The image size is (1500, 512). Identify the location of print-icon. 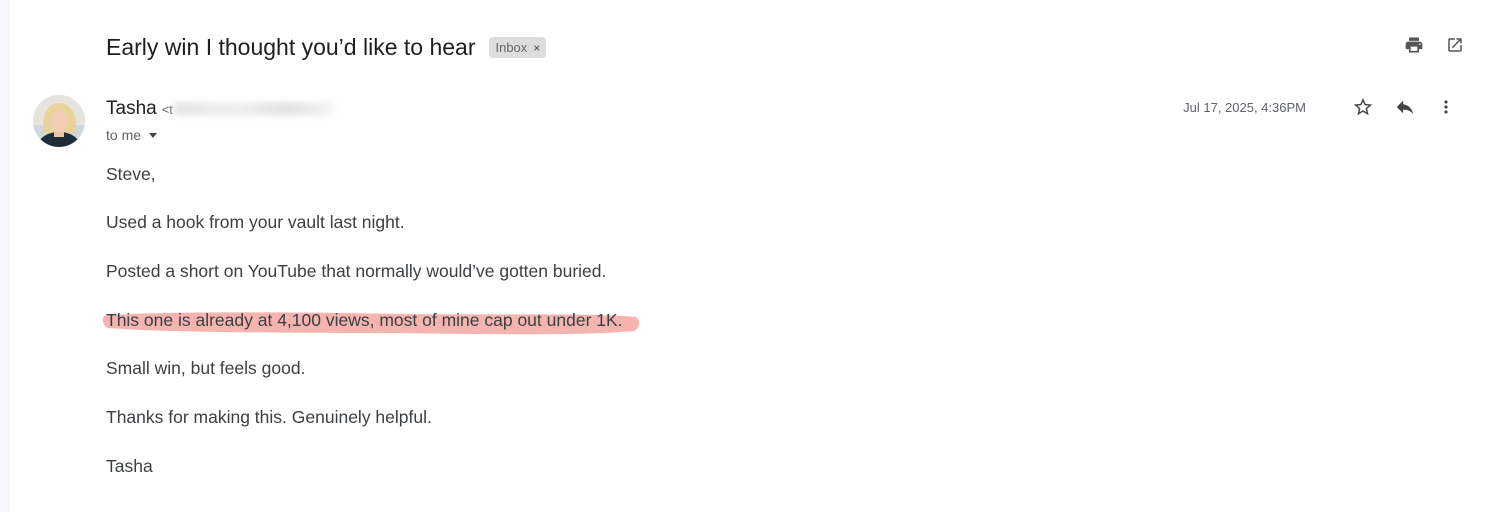
(1414, 45).